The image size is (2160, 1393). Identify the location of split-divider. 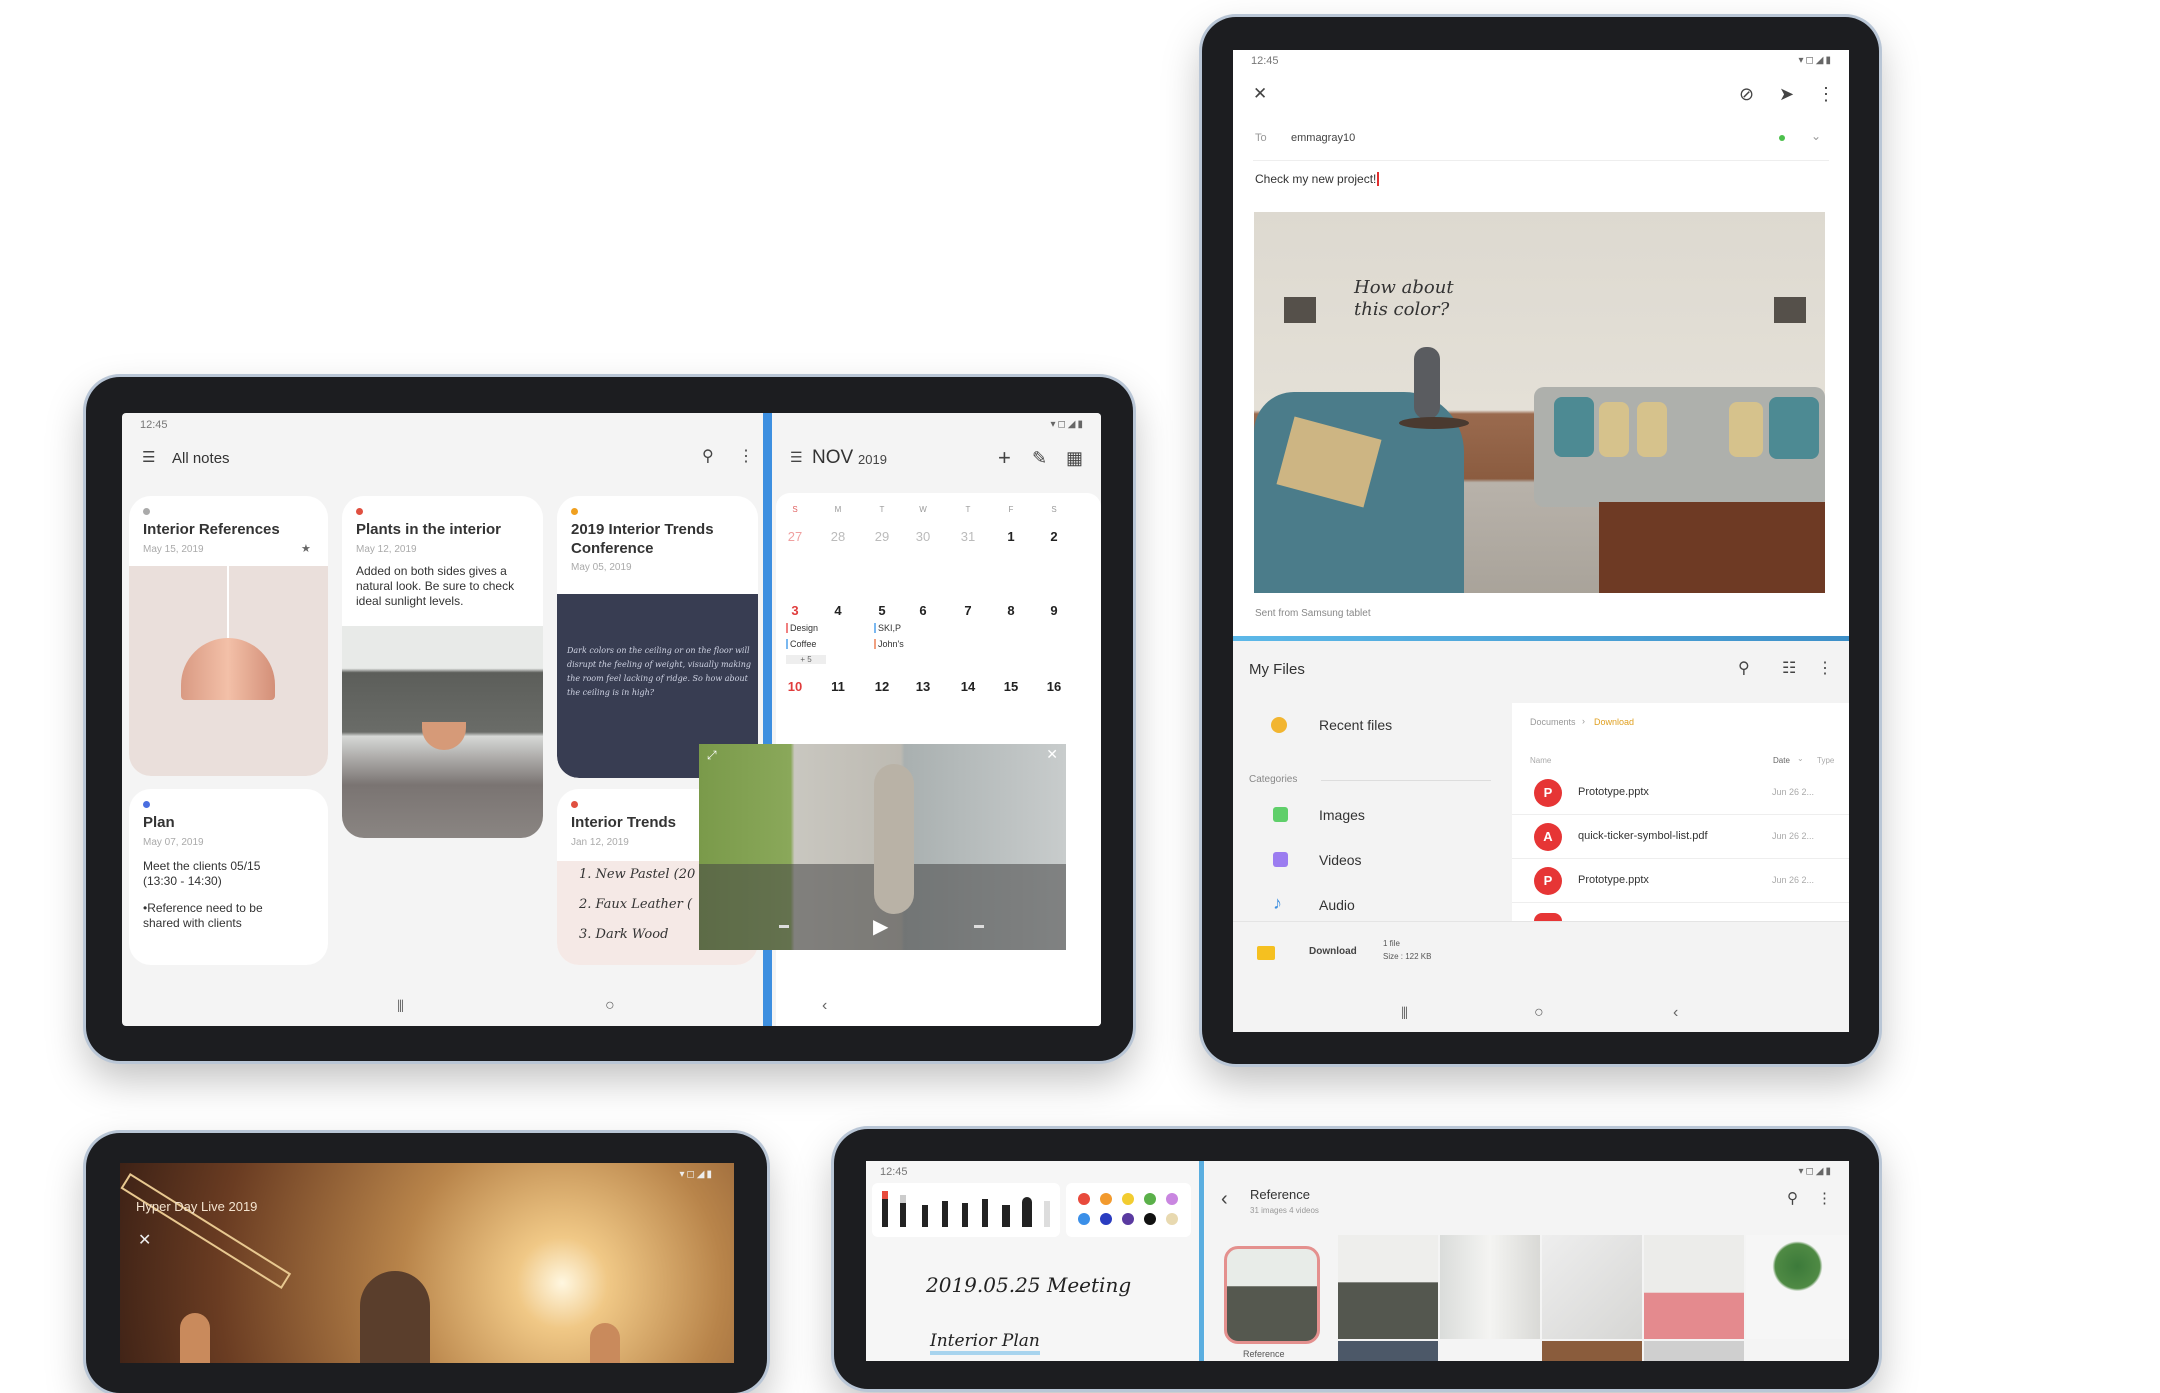
(1201, 1261).